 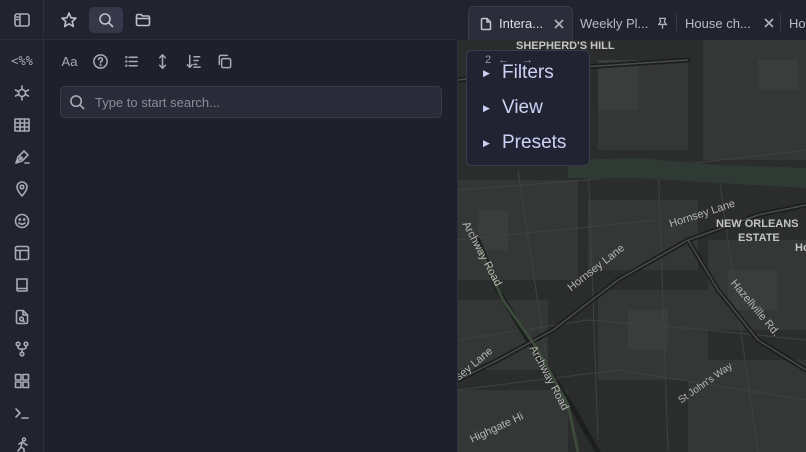 I want to click on ribbon-header, so click(x=22, y=20).